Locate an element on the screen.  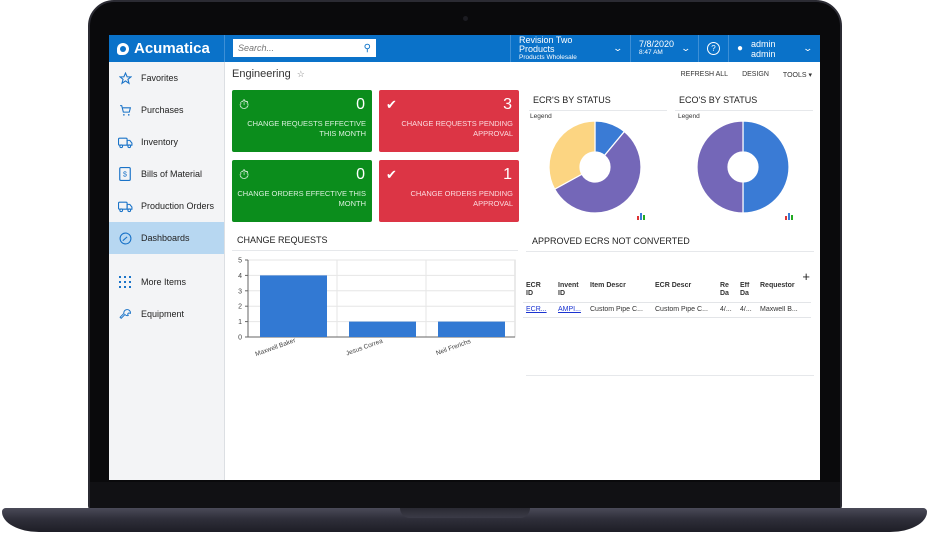
search-input is located at coordinates (297, 48).